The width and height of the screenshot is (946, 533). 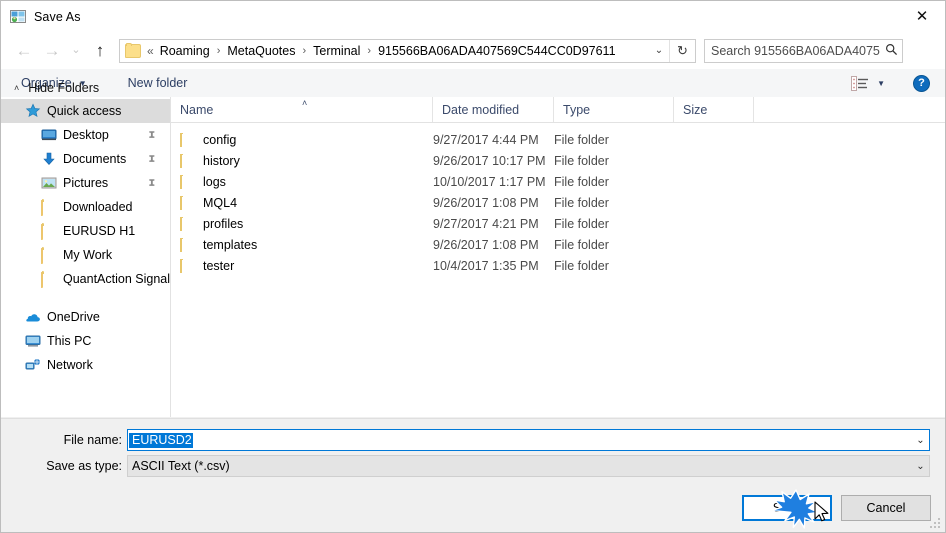 I want to click on sidebar-item-label: Documents, so click(x=95, y=159).